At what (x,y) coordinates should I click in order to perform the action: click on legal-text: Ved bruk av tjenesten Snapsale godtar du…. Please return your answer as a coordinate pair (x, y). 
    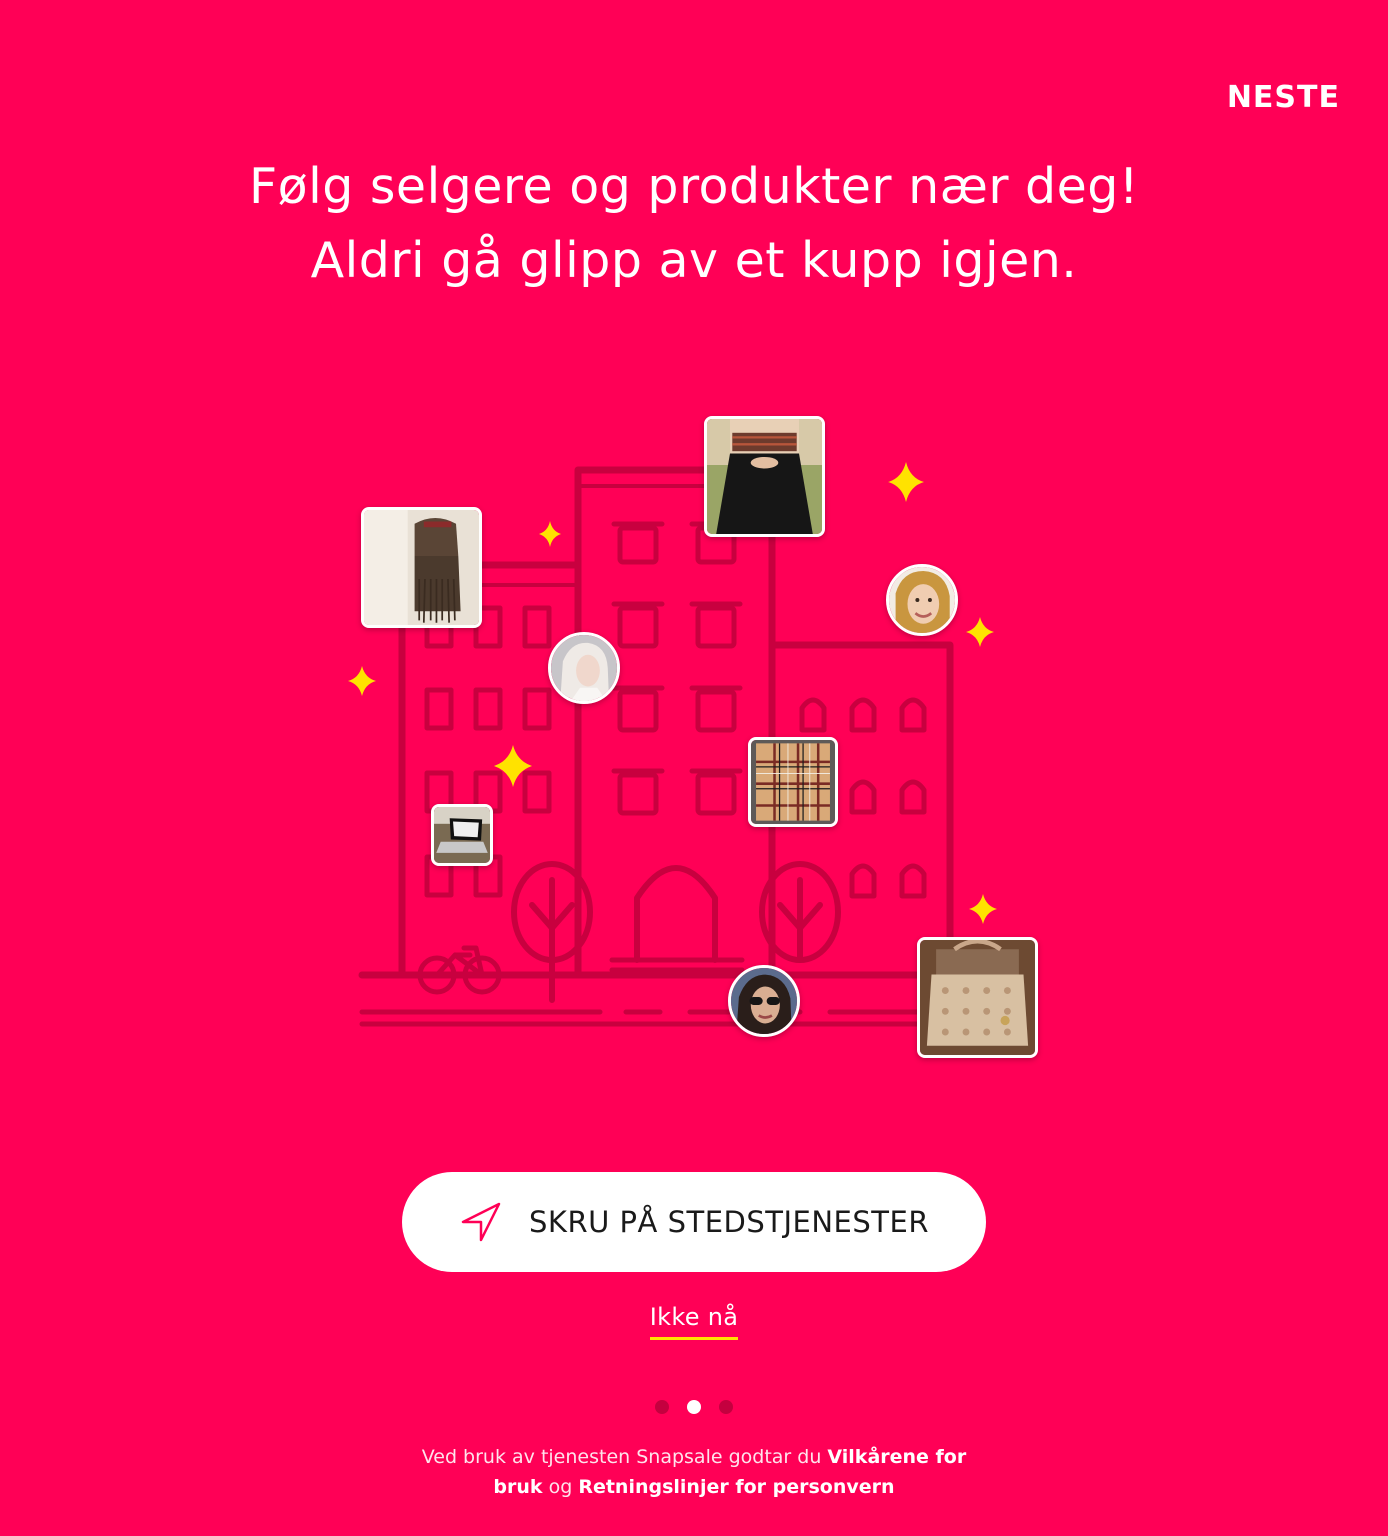
    Looking at the image, I should click on (694, 1472).